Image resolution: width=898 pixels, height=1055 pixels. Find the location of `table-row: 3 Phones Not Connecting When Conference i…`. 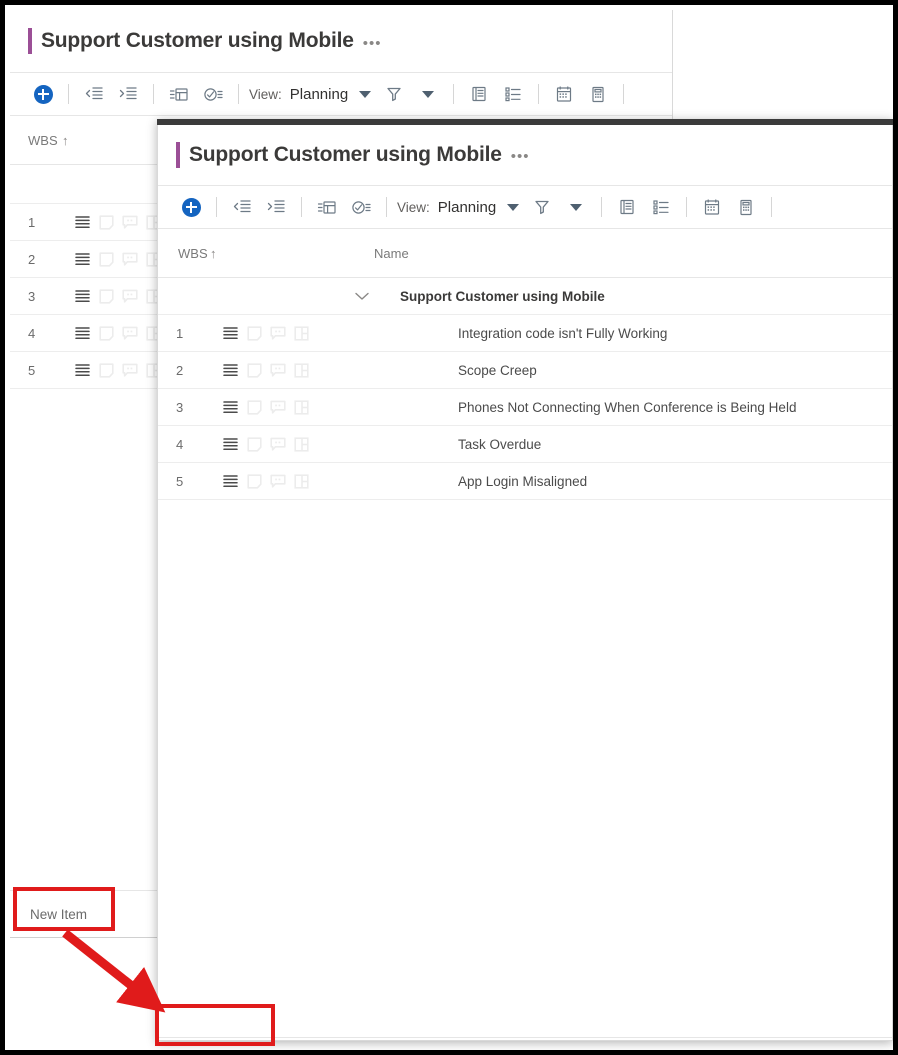

table-row: 3 Phones Not Connecting When Conference i… is located at coordinates (525, 407).